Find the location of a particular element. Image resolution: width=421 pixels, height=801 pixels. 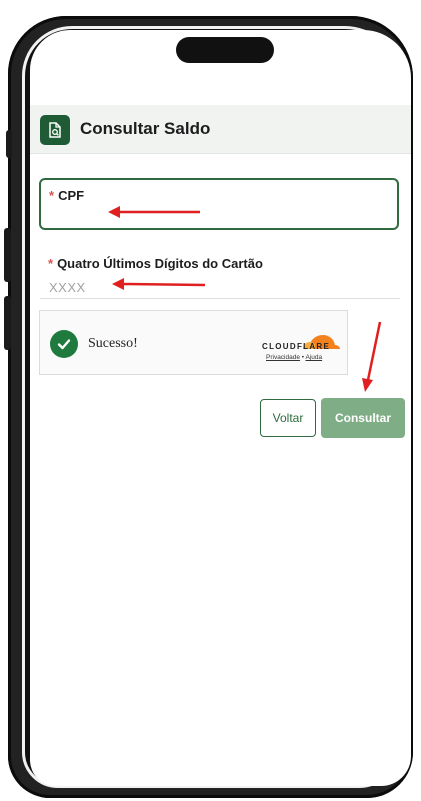

privacy-link: Privacidade is located at coordinates (283, 357).